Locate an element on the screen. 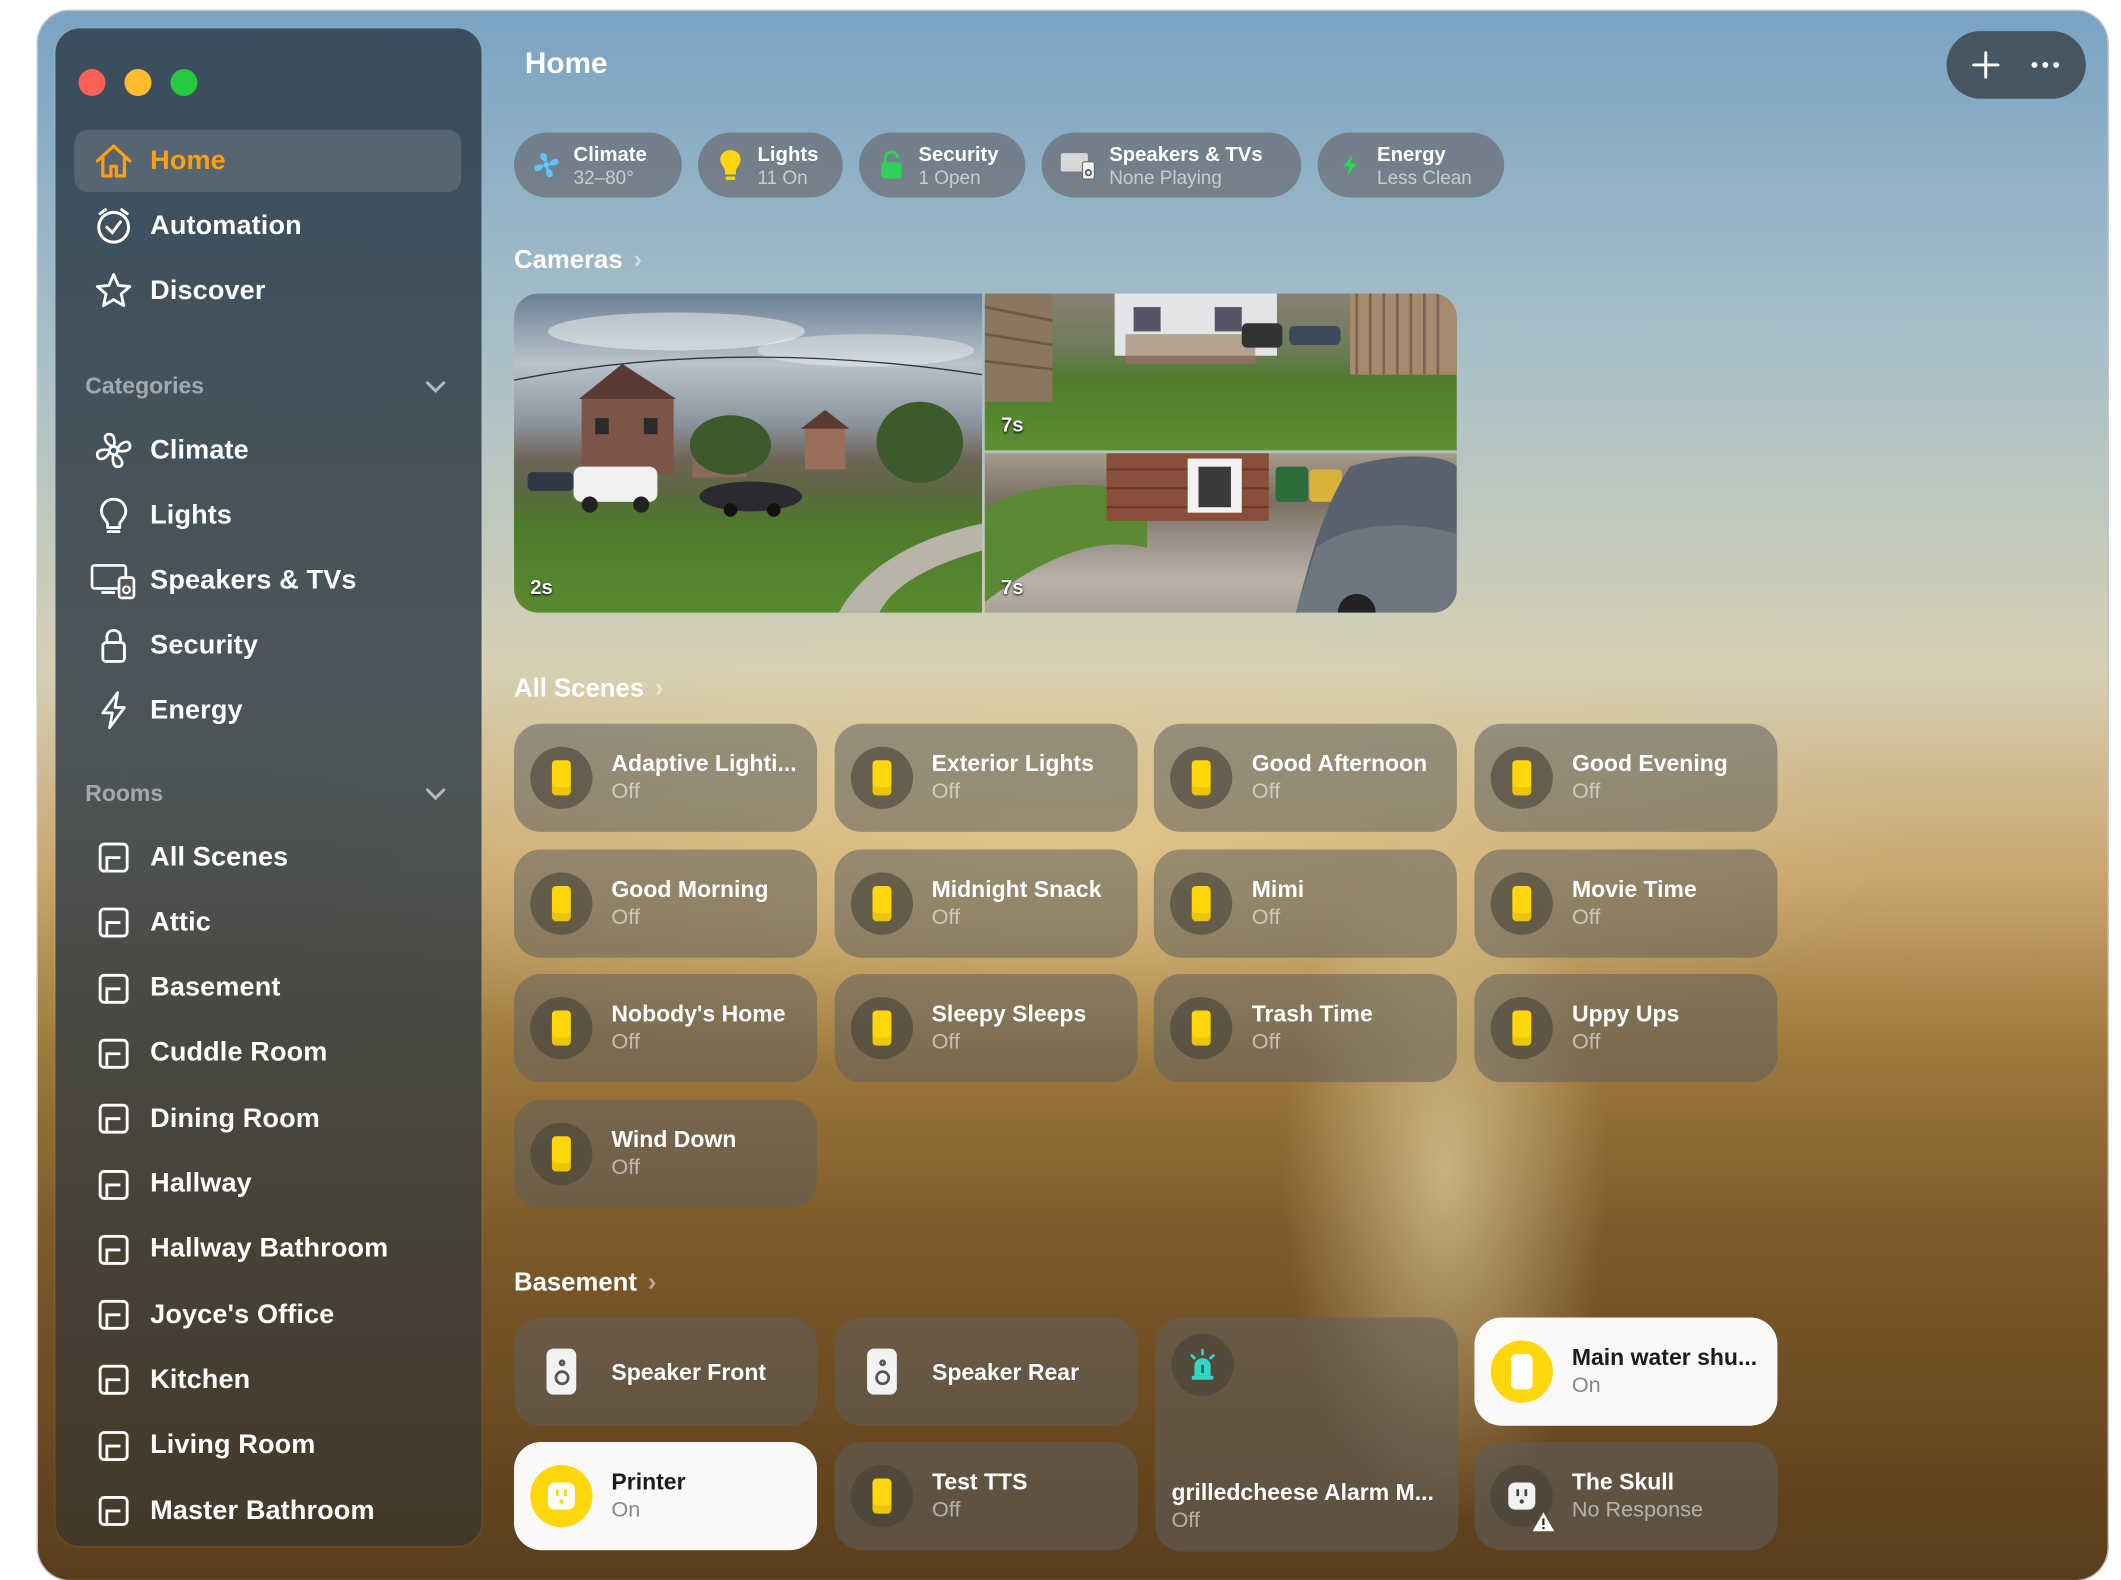  summary-energy: Energy Less Clean is located at coordinates (1411, 165).